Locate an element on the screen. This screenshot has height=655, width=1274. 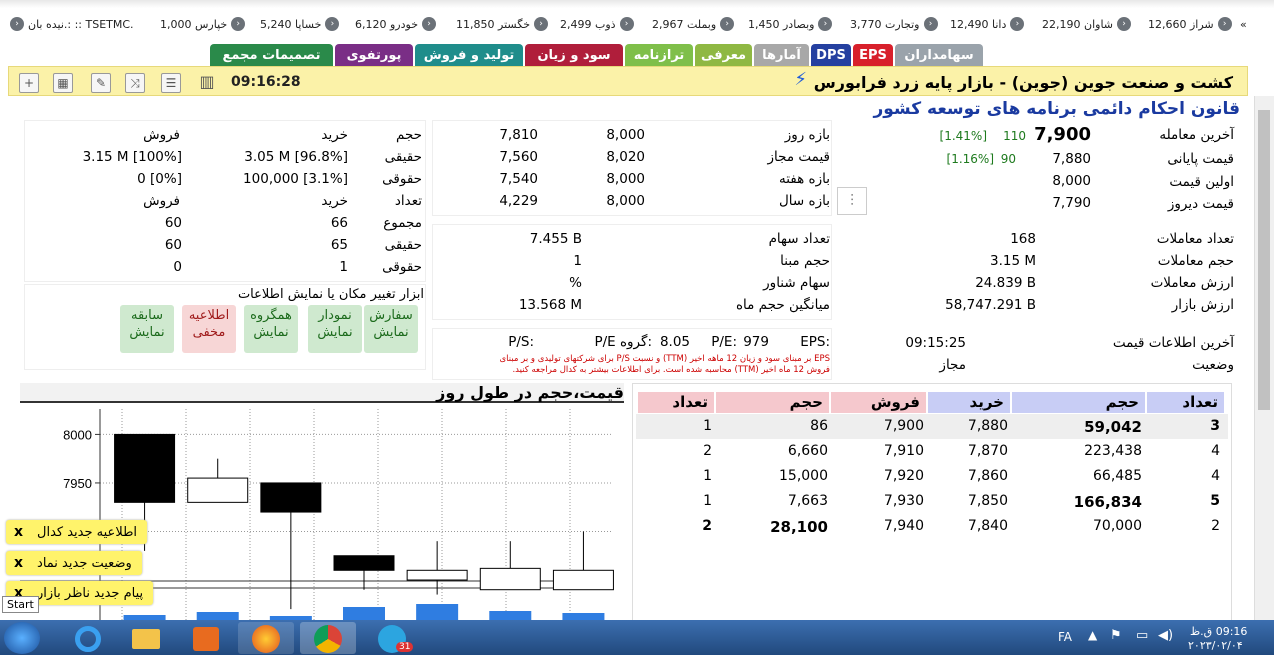
folder-icon is located at coordinates (146, 638).